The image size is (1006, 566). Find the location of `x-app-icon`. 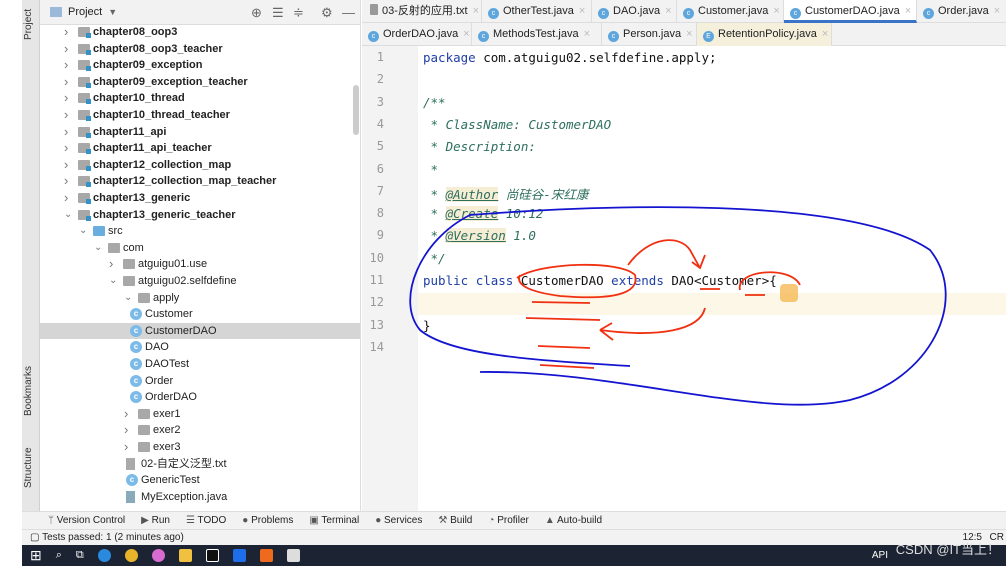

x-app-icon is located at coordinates (266, 555).